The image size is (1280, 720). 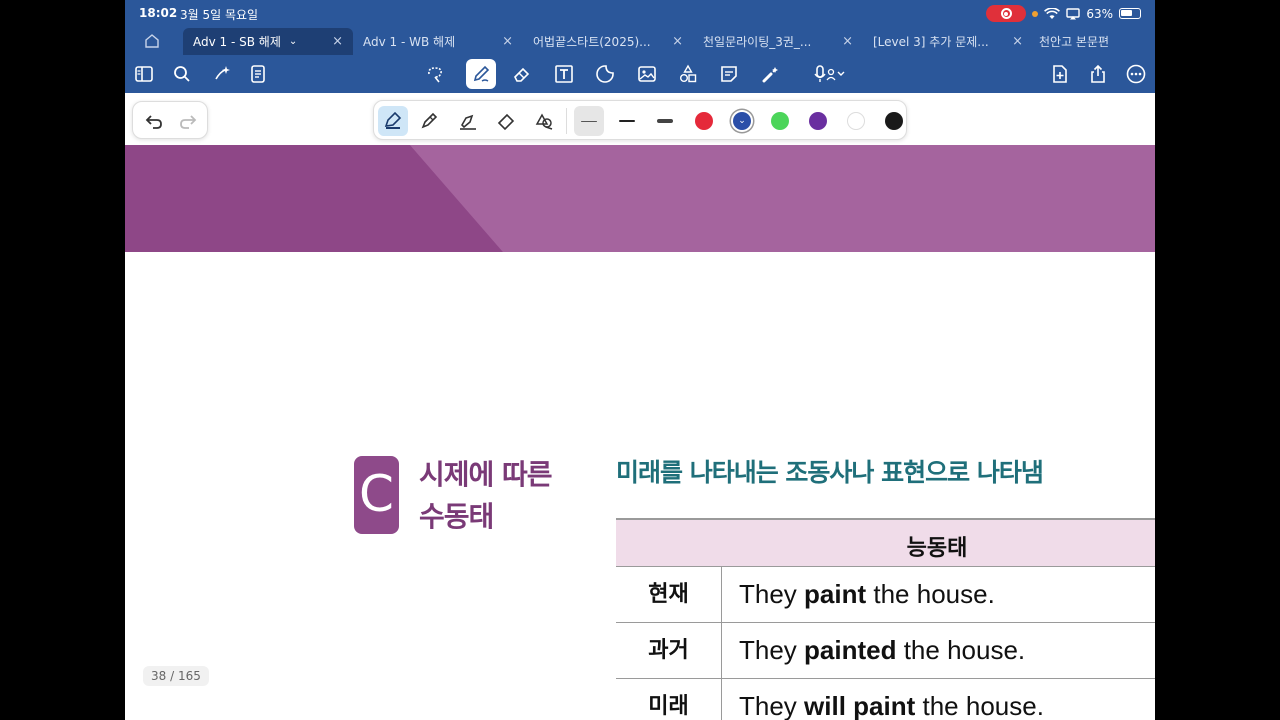 I want to click on header-decoration, so click(x=640, y=198).